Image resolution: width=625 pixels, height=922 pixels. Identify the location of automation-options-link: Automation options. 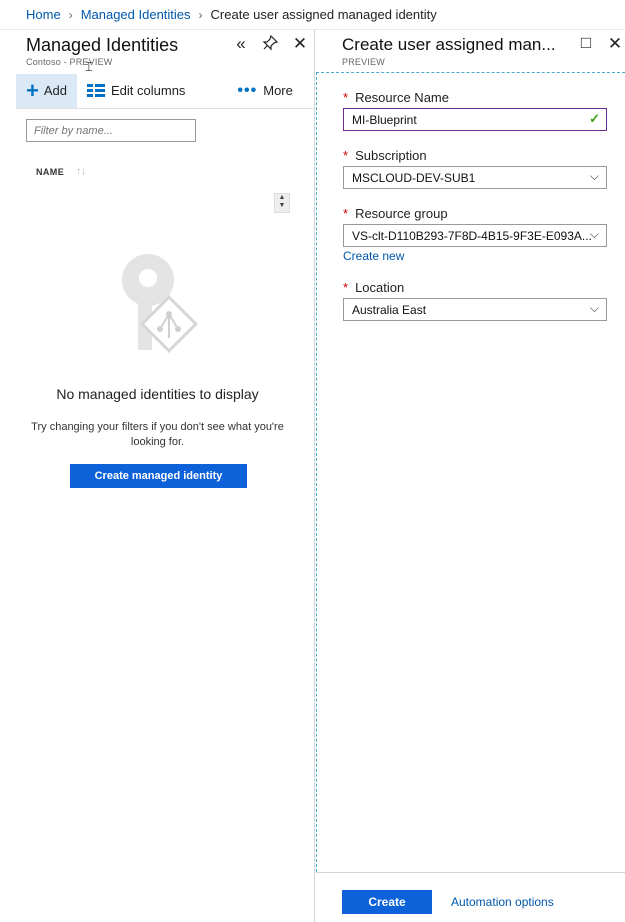
(502, 902).